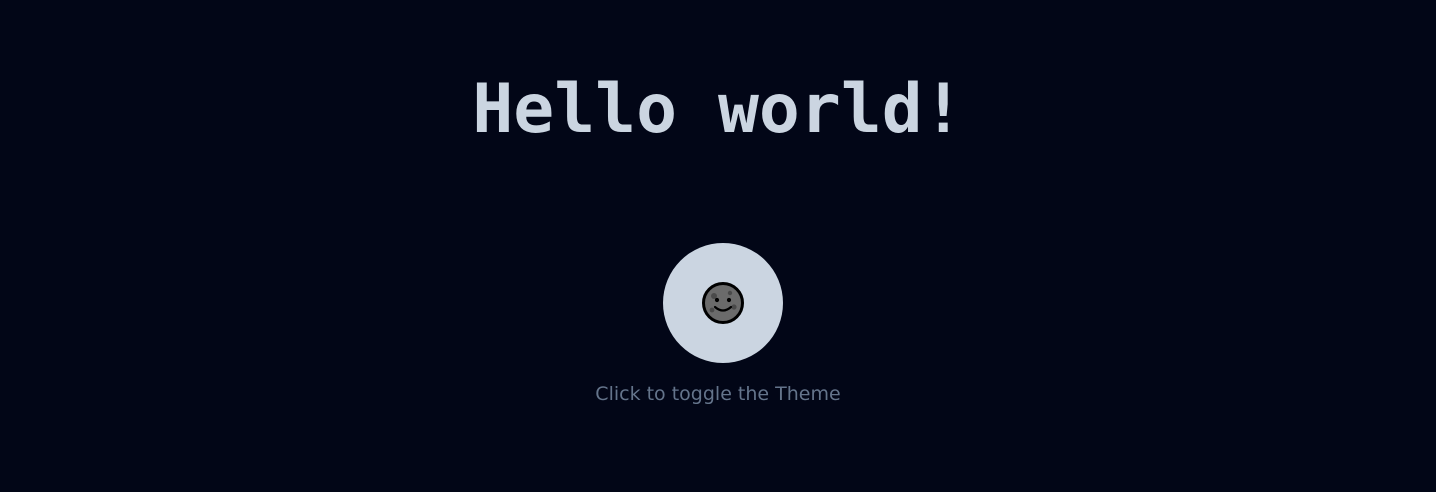  I want to click on page-title: Hello world!, so click(718, 109).